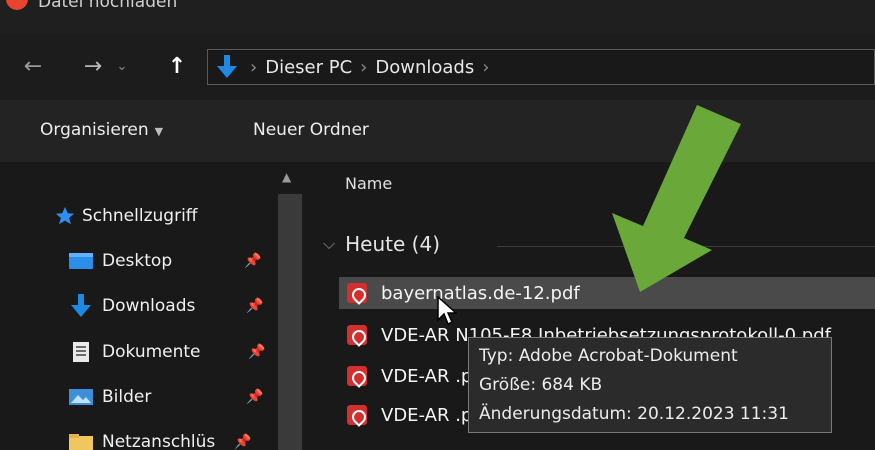  What do you see at coordinates (65, 216) in the screenshot?
I see `star-icon` at bounding box center [65, 216].